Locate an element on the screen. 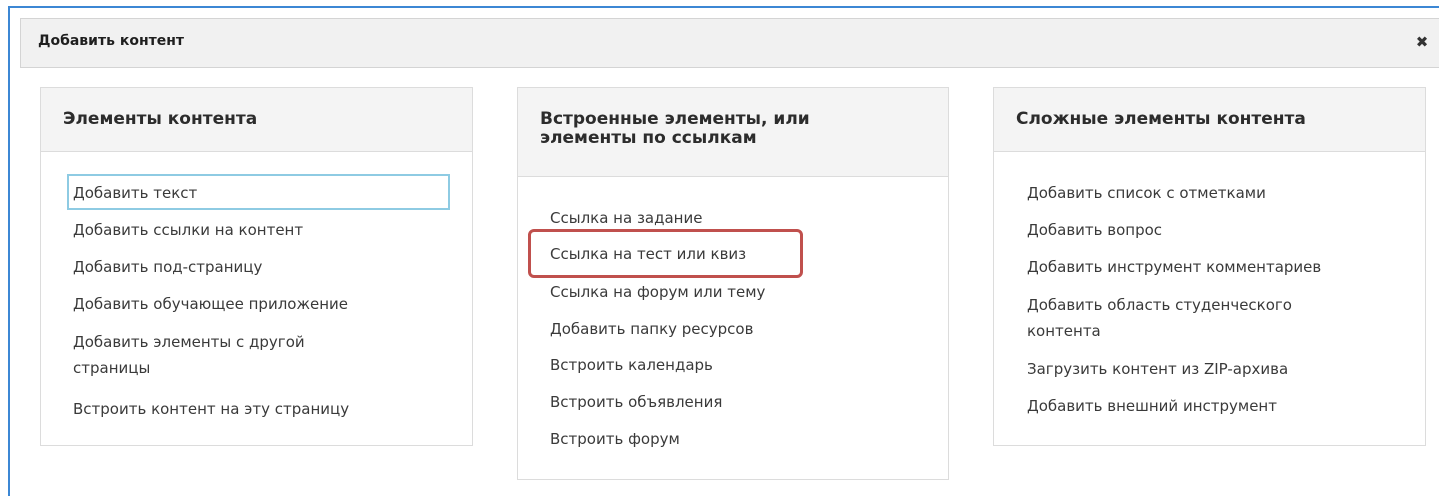 This screenshot has width=1439, height=496. link-add-student-content-area: Добавить область студенческого контента is located at coordinates (1177, 318).